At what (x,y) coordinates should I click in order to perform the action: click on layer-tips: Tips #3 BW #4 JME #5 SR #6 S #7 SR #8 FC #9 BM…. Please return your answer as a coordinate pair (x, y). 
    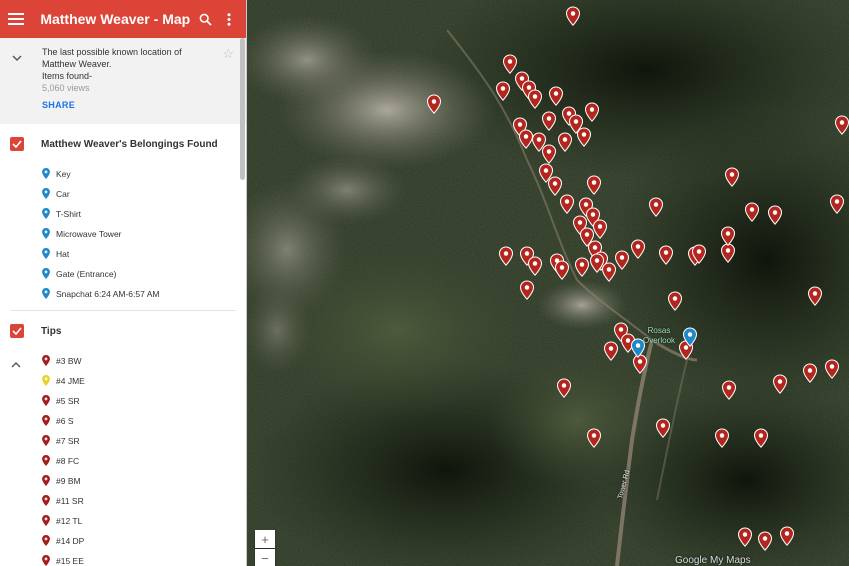
    Looking at the image, I should click on (123, 438).